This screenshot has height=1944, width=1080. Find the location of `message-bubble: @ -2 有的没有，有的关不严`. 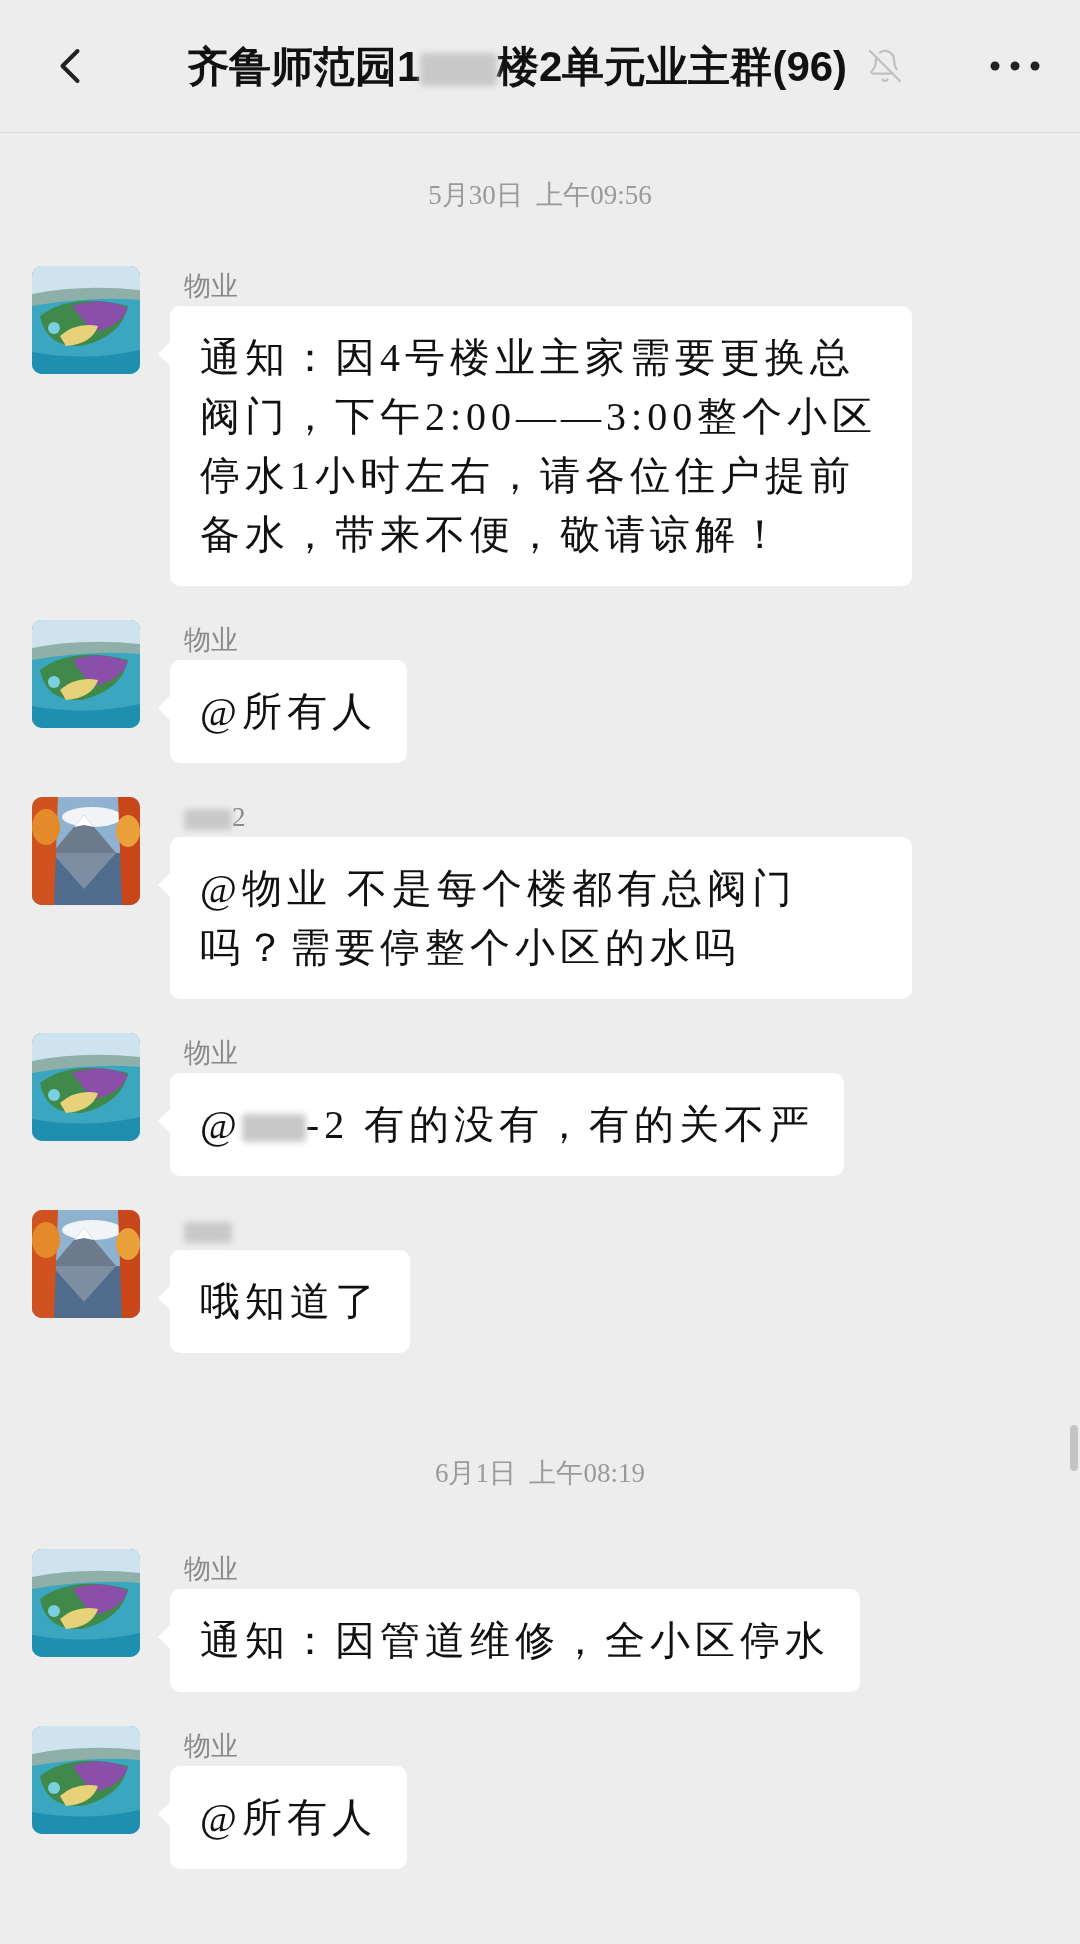

message-bubble: @ -2 有的没有，有的关不严 is located at coordinates (507, 1124).